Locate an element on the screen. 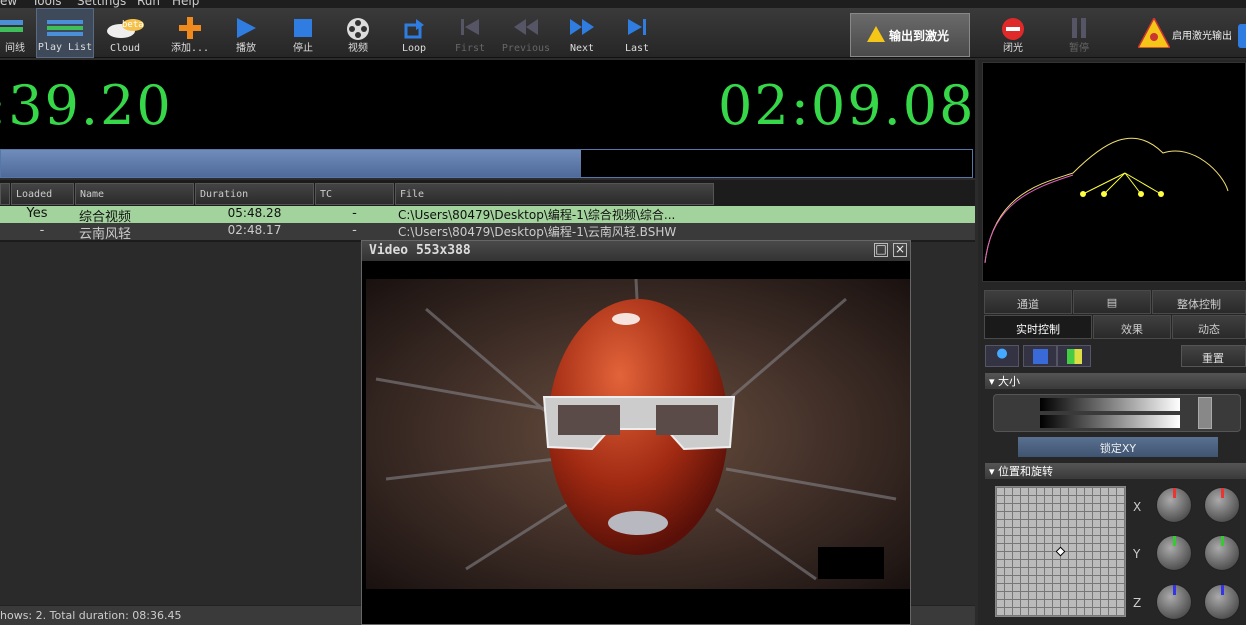 Image resolution: width=1246 pixels, height=625 pixels. globe-icon: ● is located at coordinates (1002, 353).